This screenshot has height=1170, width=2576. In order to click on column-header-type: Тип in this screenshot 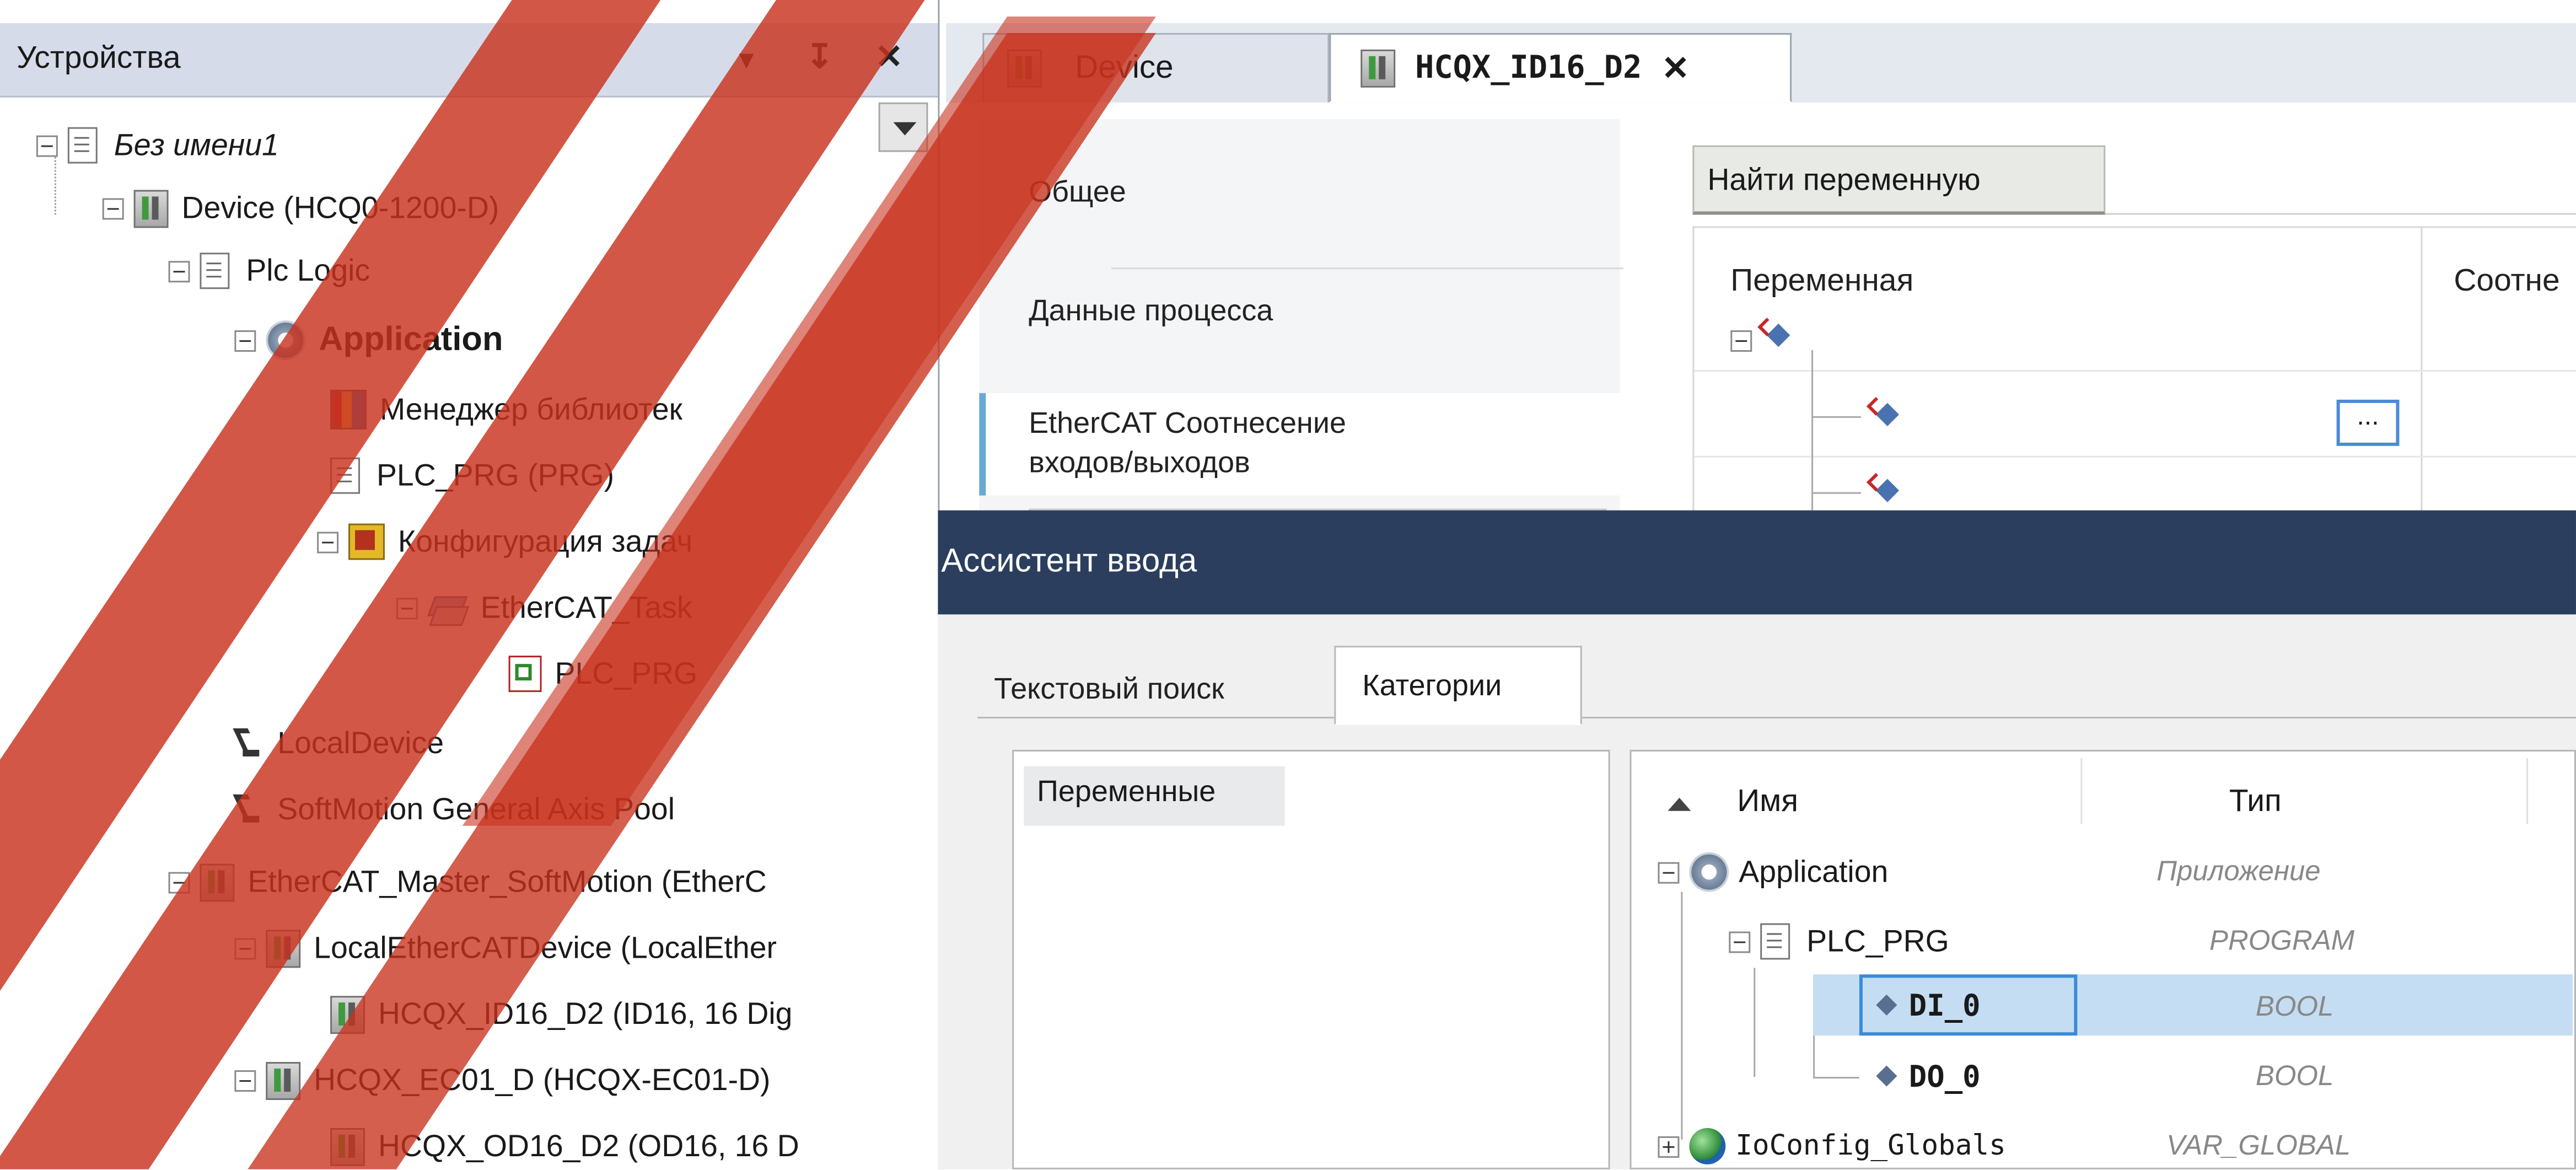, I will do `click(2255, 803)`.